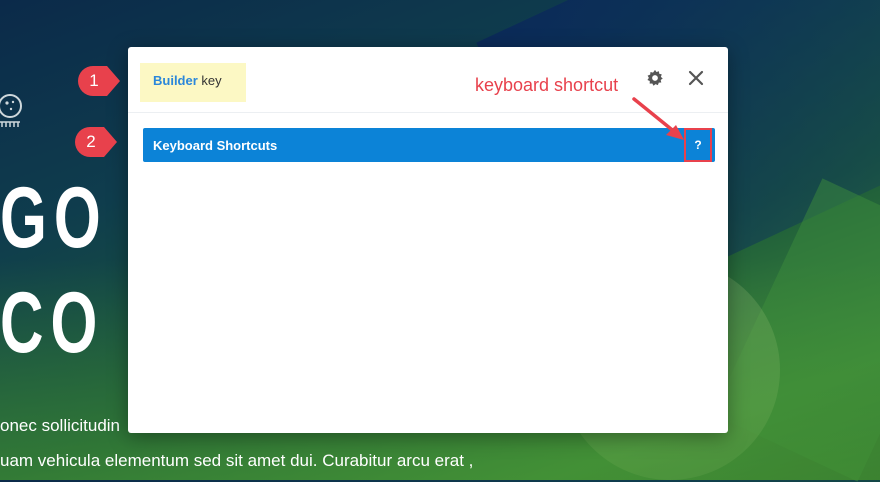 The height and width of the screenshot is (482, 880). What do you see at coordinates (91, 141) in the screenshot?
I see `marker-number: 2` at bounding box center [91, 141].